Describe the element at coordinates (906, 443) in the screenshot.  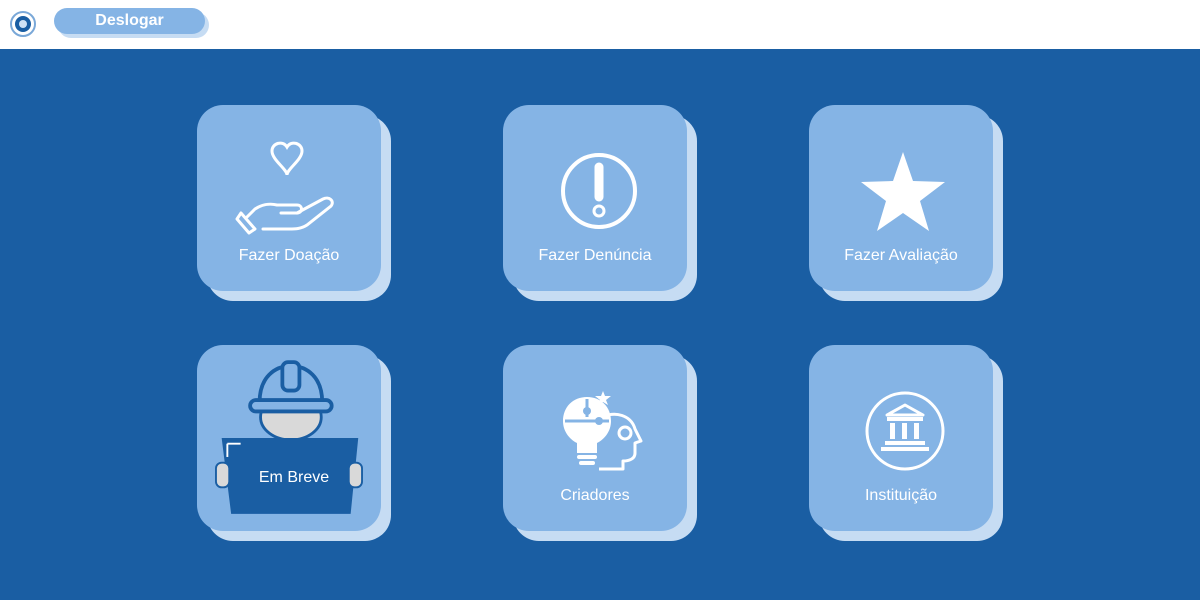
I see `institution-tile: Instituição` at that location.